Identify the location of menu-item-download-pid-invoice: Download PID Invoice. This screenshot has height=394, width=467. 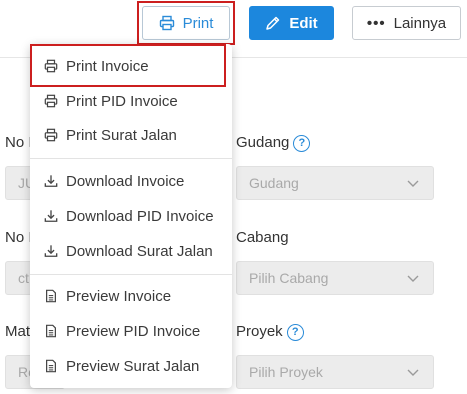
(131, 216).